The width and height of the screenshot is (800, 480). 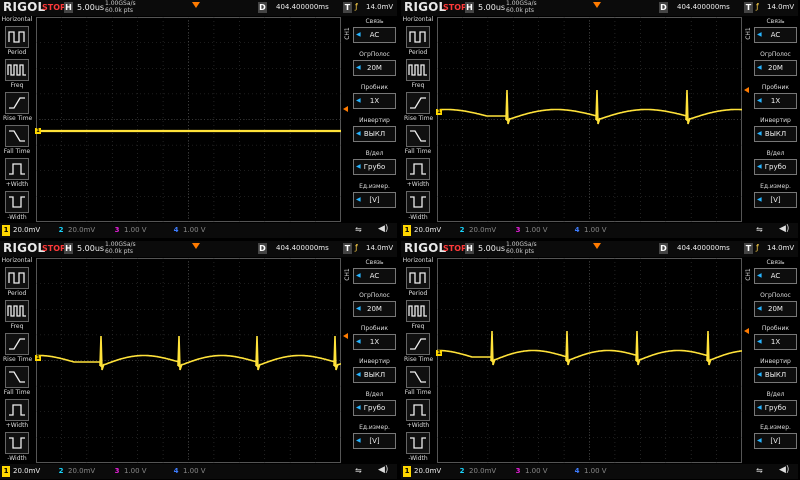 What do you see at coordinates (379, 248) in the screenshot?
I see `trigger-level-value: 14.0mV` at bounding box center [379, 248].